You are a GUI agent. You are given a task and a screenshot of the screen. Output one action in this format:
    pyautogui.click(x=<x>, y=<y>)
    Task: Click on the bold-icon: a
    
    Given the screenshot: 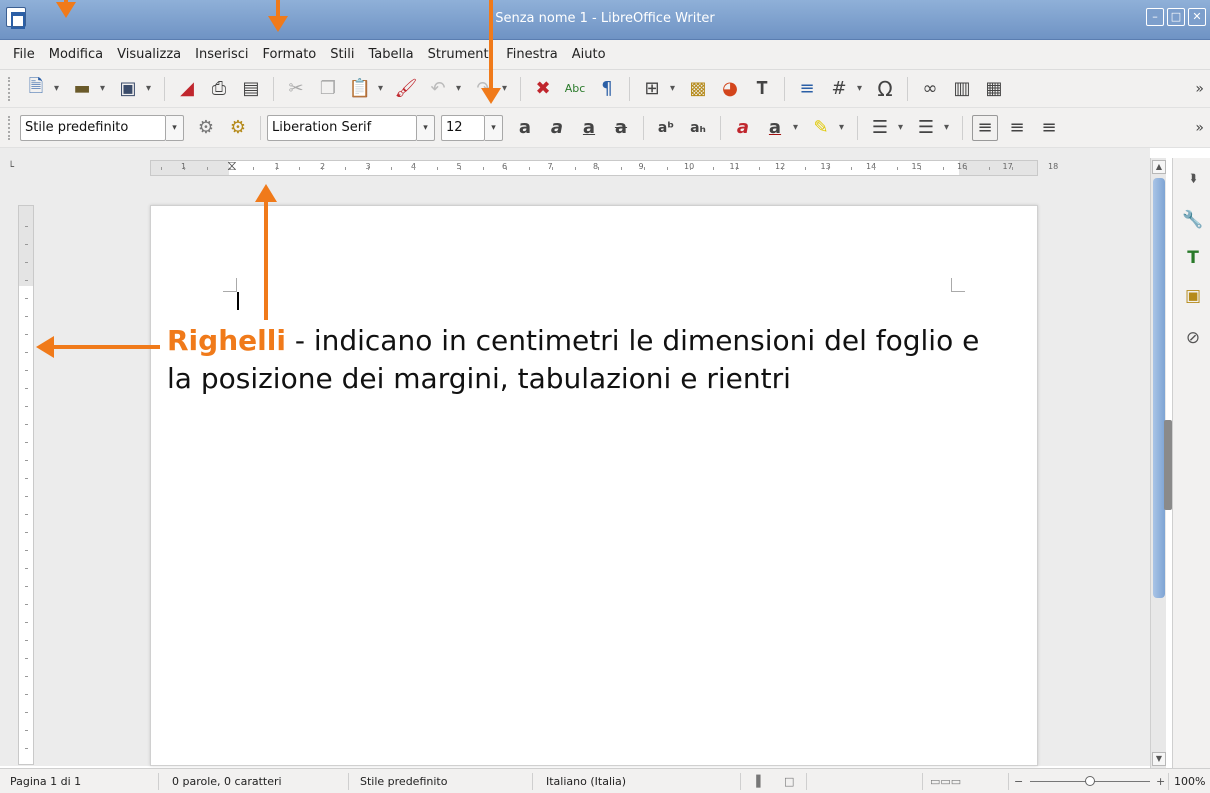 What is the action you would take?
    pyautogui.click(x=525, y=128)
    